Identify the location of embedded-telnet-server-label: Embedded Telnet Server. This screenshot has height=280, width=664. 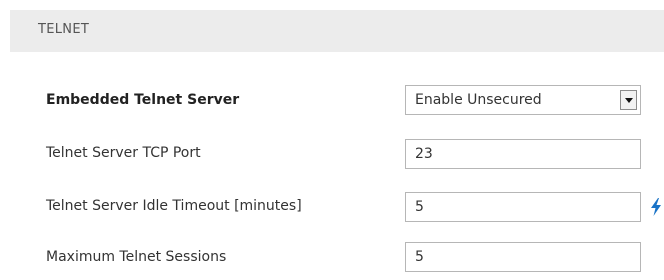
(143, 100).